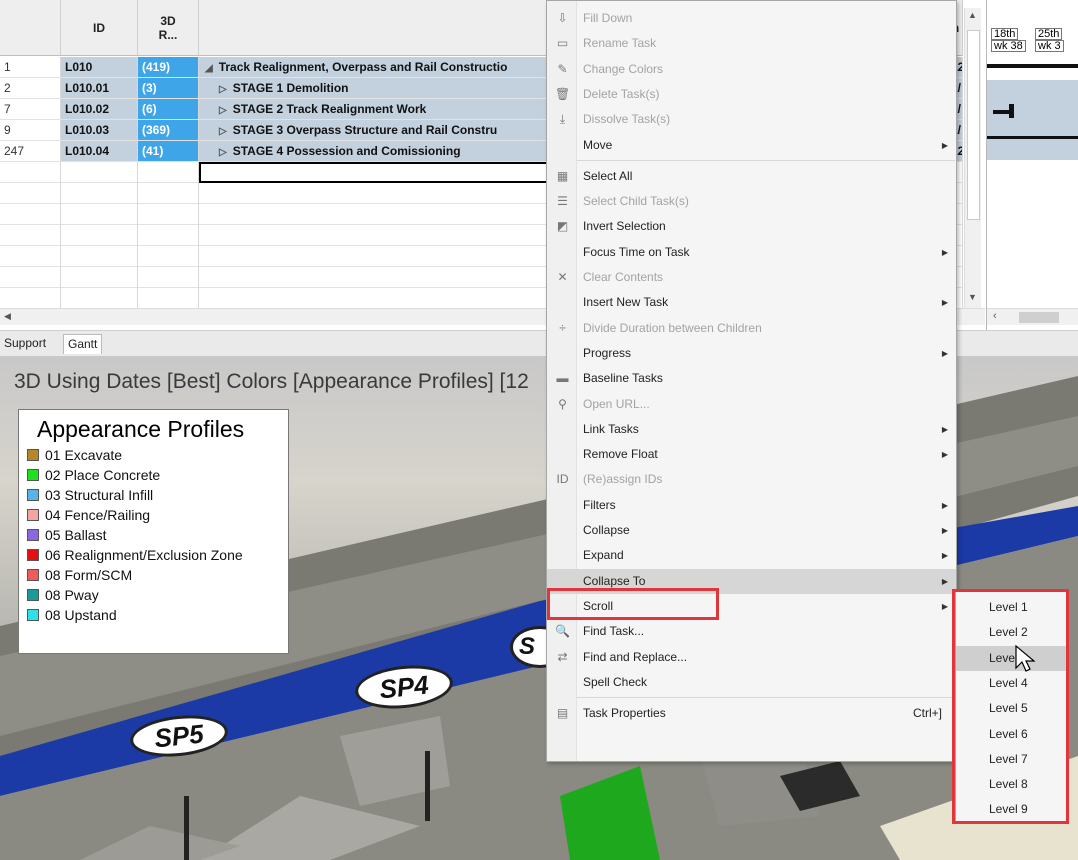 This screenshot has height=860, width=1078. Describe the element at coordinates (562, 226) in the screenshot. I see `invert-selection-icon: ◩` at that location.